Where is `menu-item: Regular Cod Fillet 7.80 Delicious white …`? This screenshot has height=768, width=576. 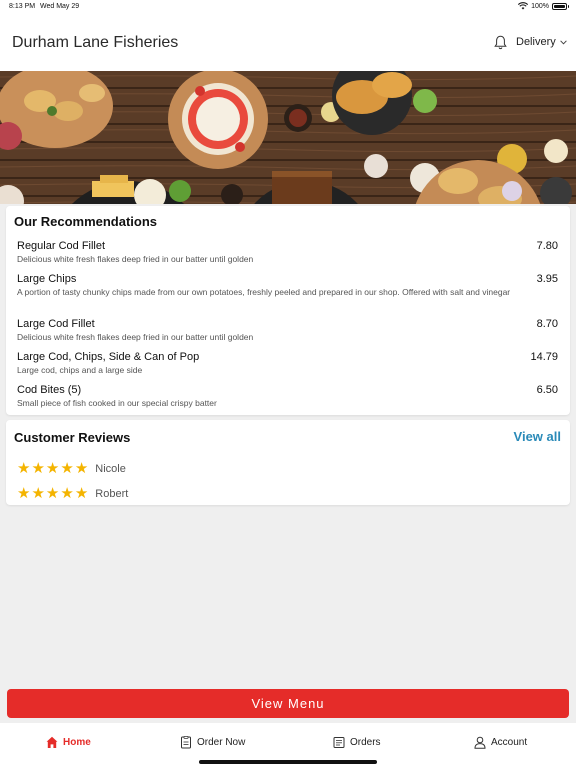
menu-item: Regular Cod Fillet 7.80 Delicious white … is located at coordinates (287, 252).